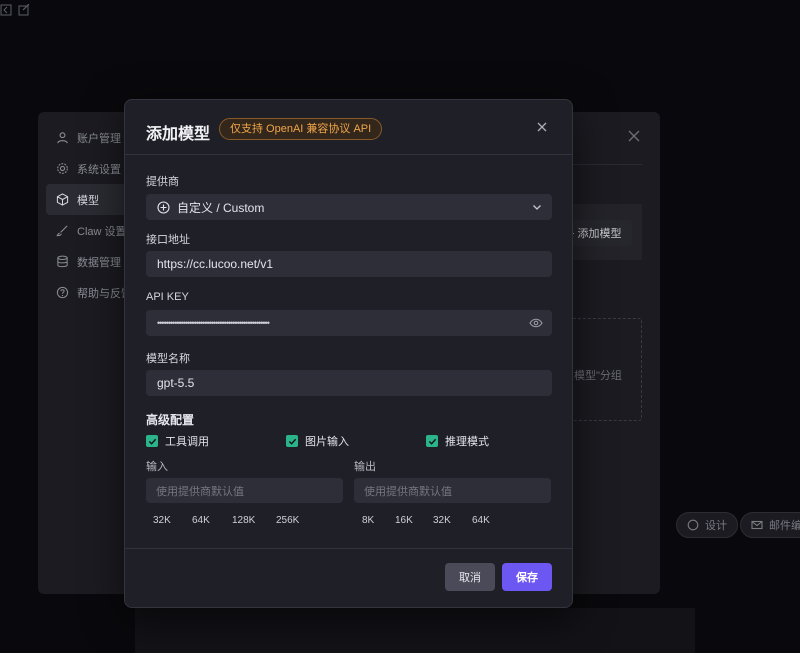  I want to click on api-key-label: API KEY, so click(167, 297).